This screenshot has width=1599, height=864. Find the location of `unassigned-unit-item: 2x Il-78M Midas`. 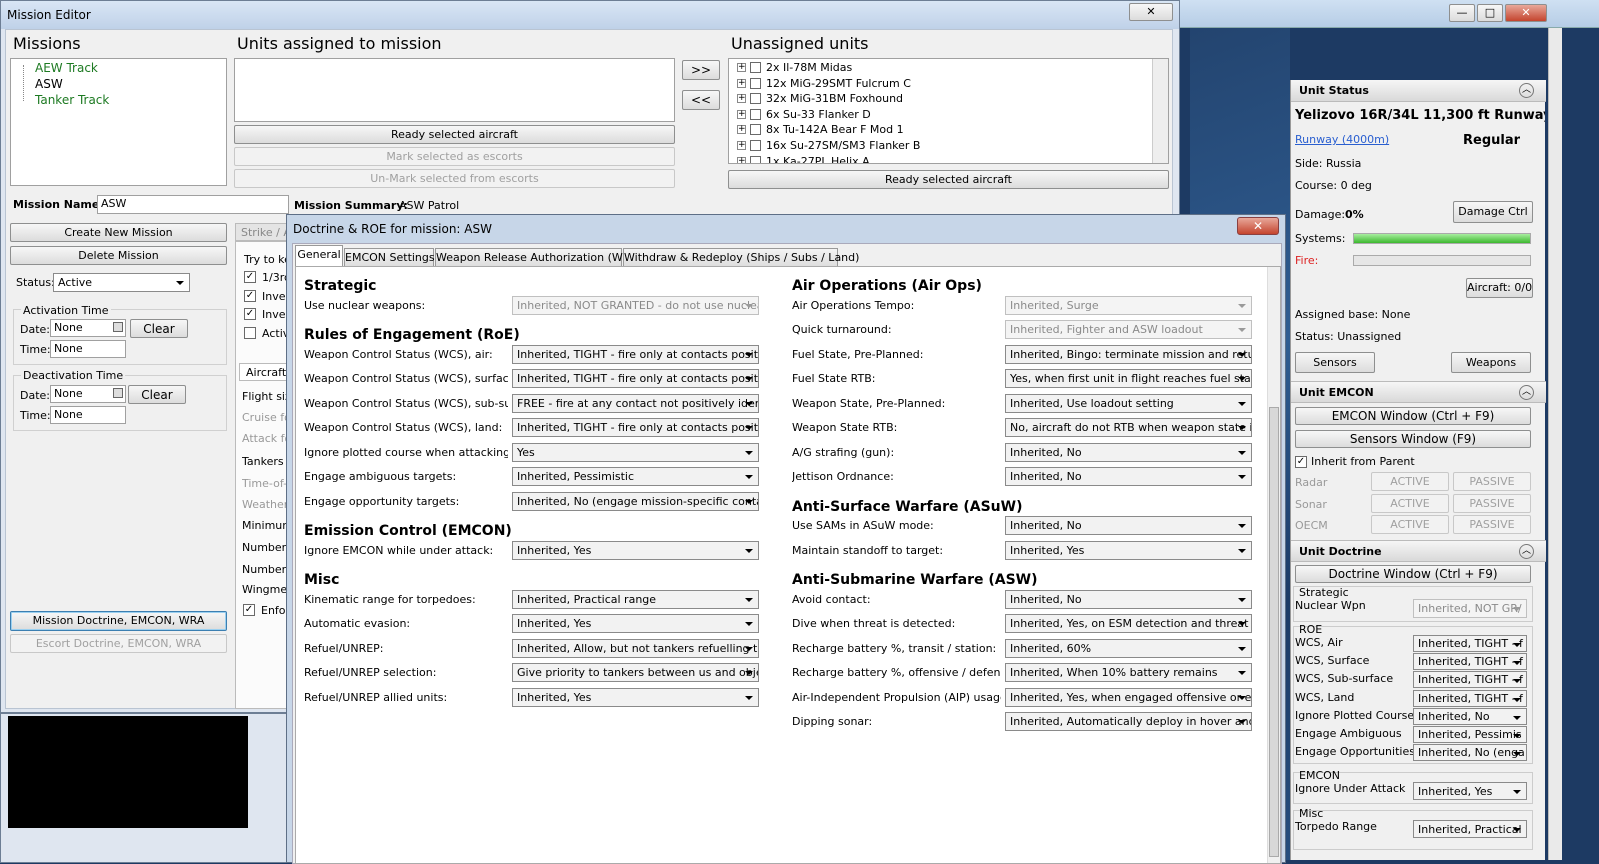

unassigned-unit-item: 2x Il-78M Midas is located at coordinates (809, 67).